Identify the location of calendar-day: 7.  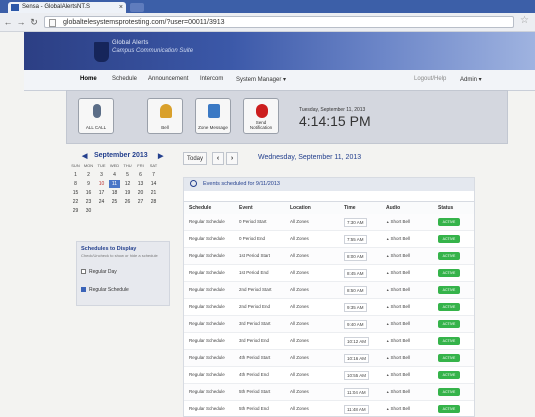
(153, 175).